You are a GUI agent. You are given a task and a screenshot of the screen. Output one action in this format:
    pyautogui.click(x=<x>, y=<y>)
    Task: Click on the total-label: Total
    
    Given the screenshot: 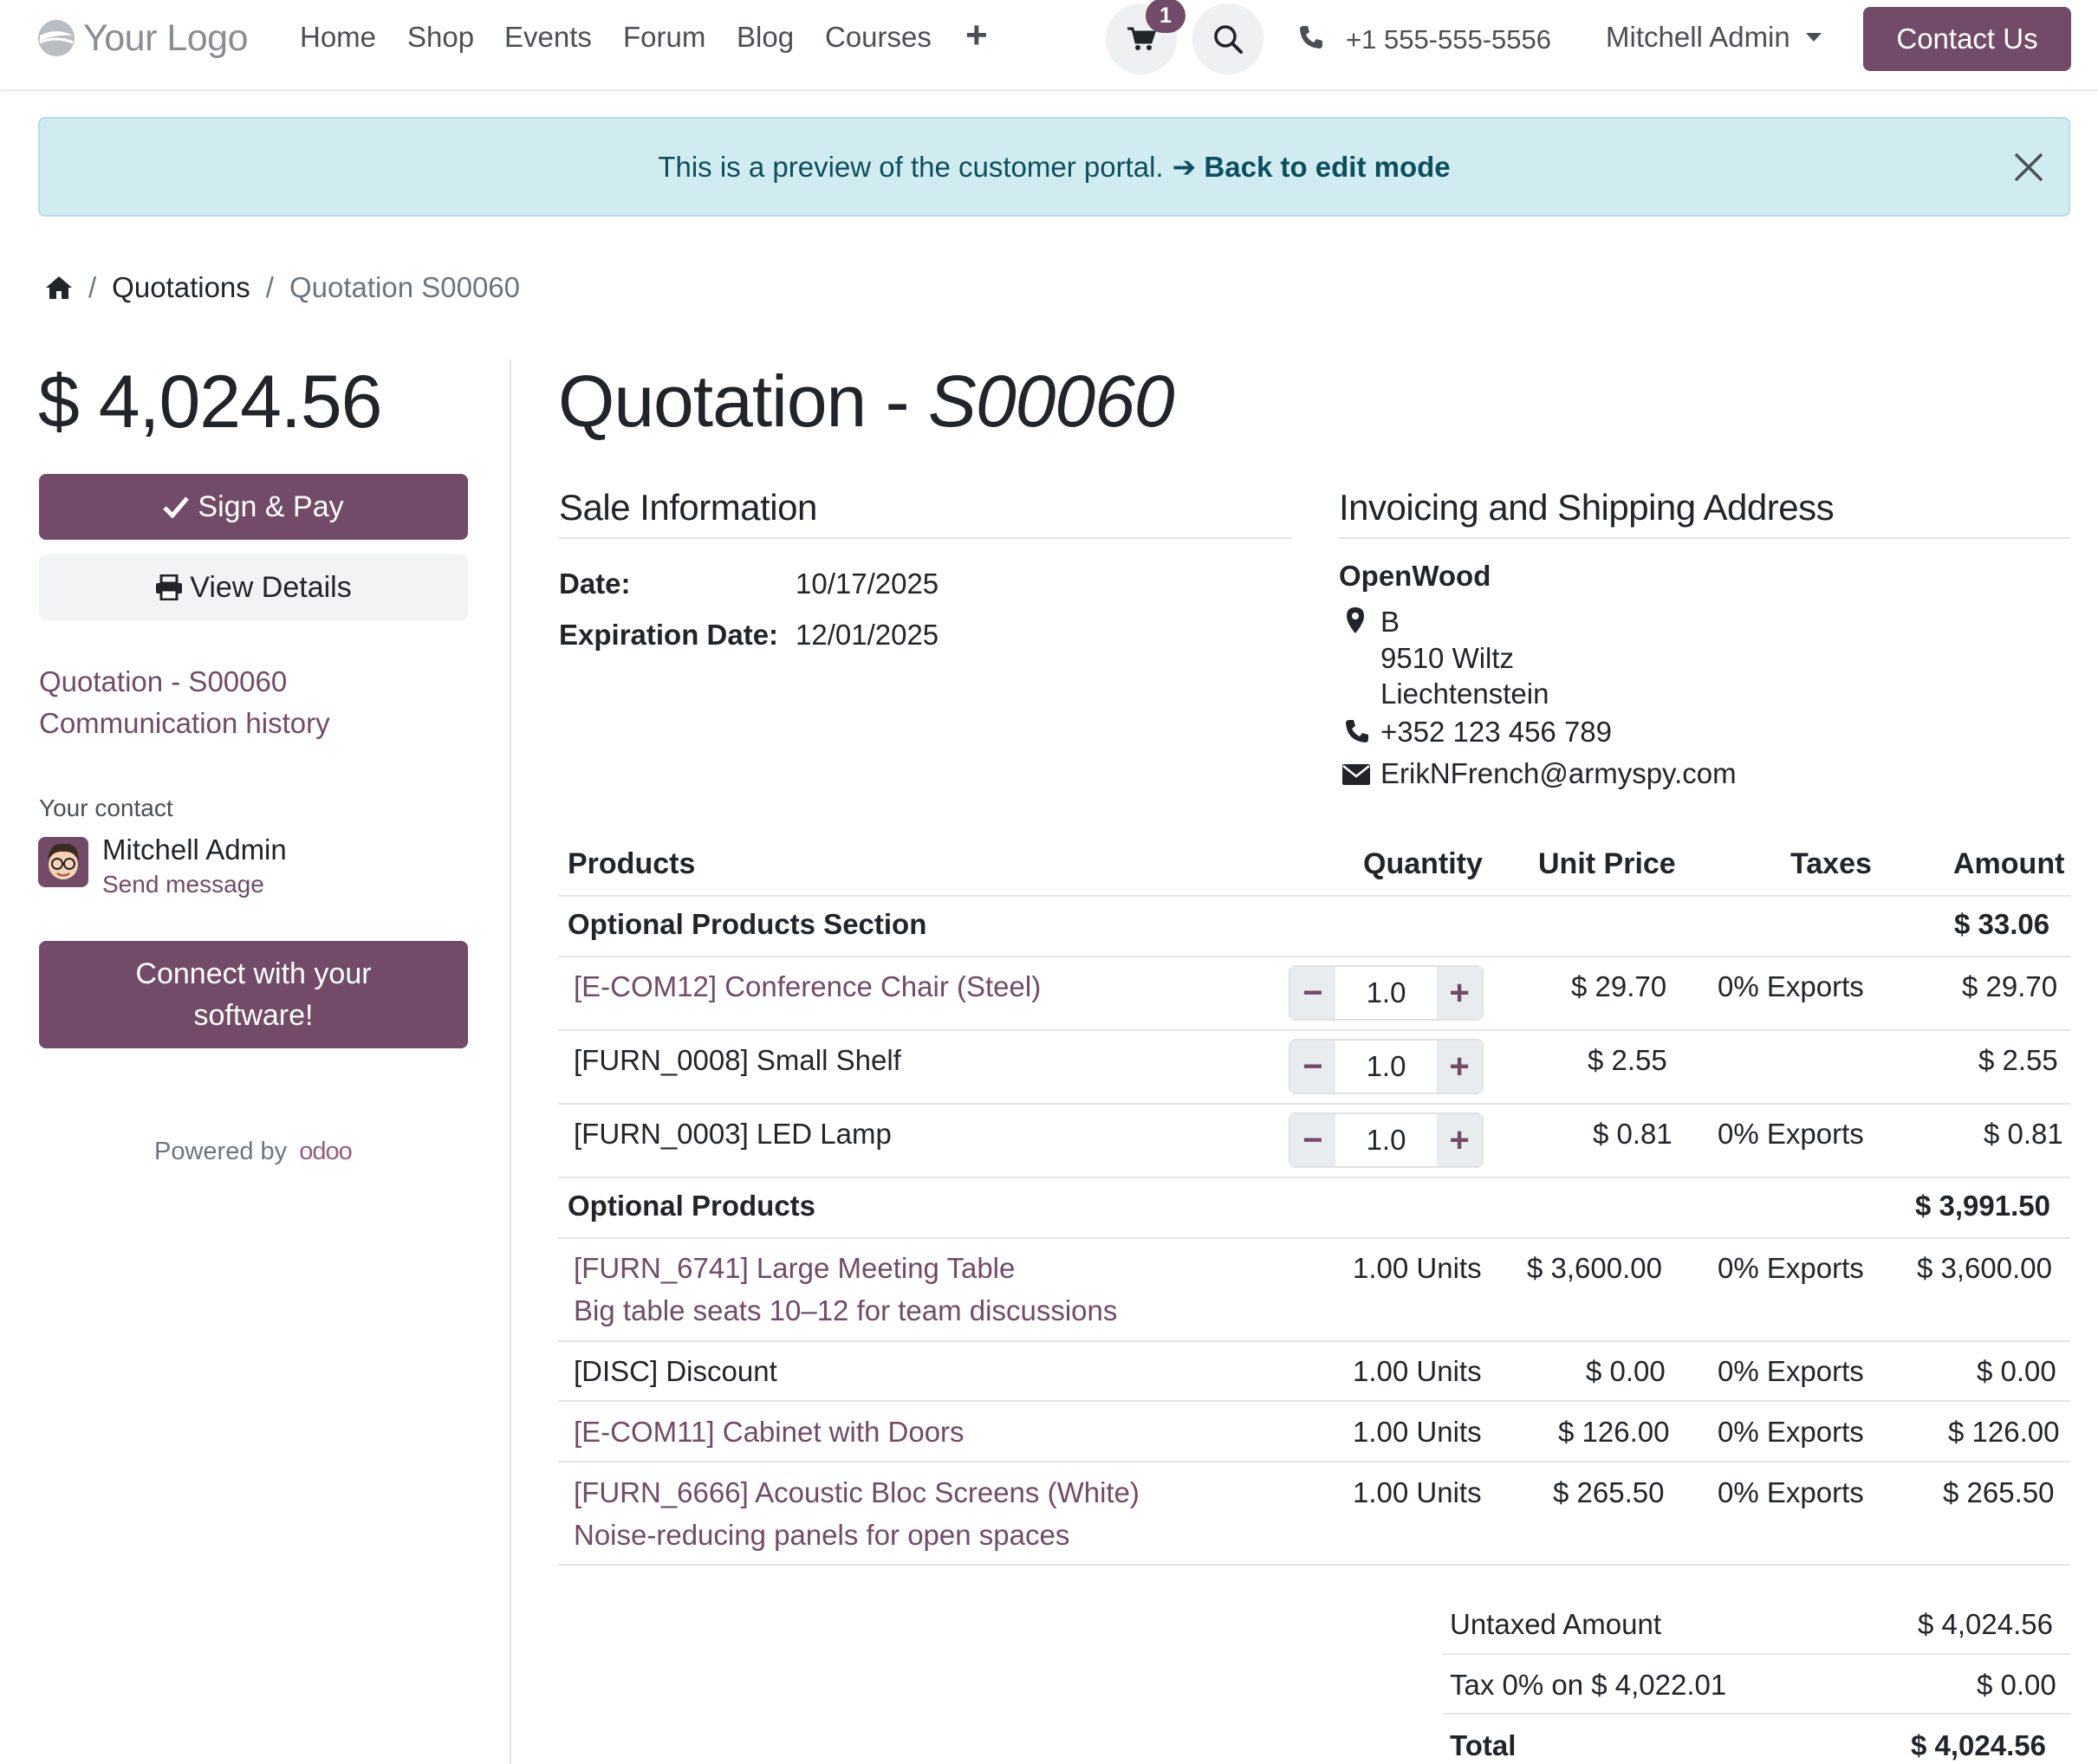 What is the action you would take?
    pyautogui.click(x=1483, y=1745)
    